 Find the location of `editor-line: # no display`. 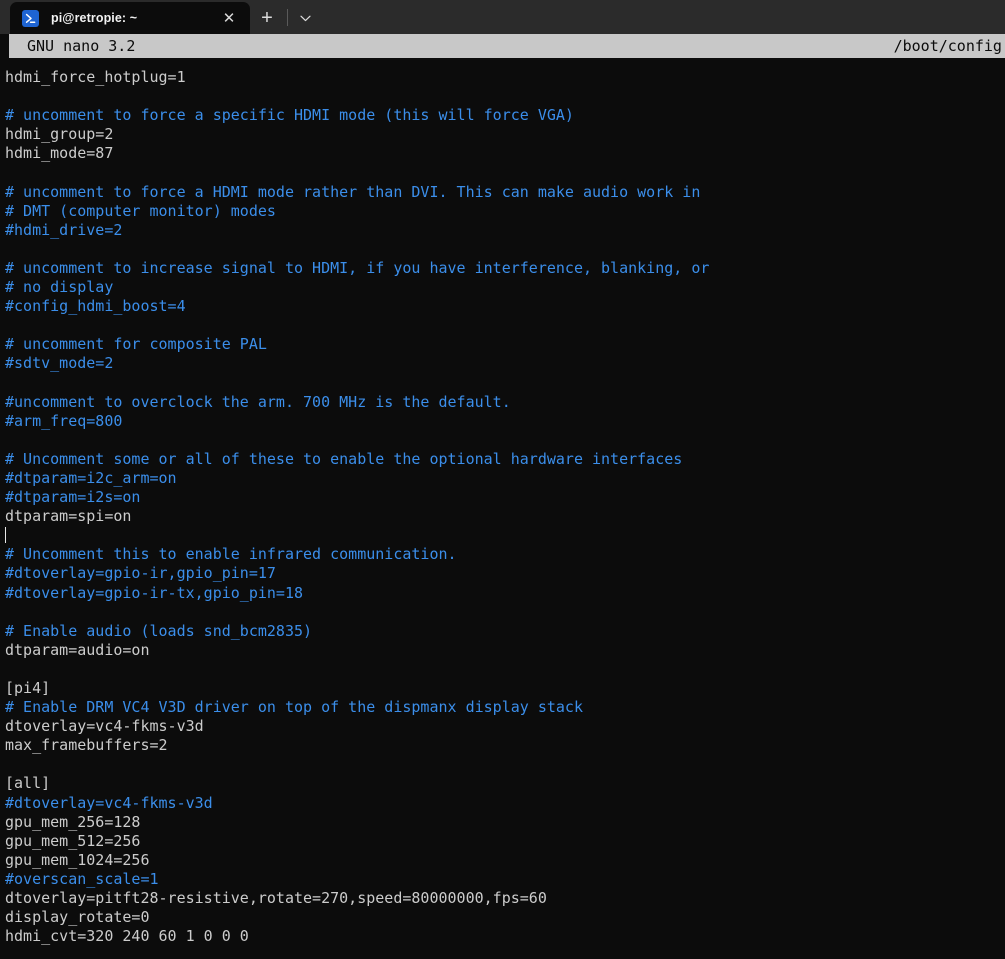

editor-line: # no display is located at coordinates (59, 287).